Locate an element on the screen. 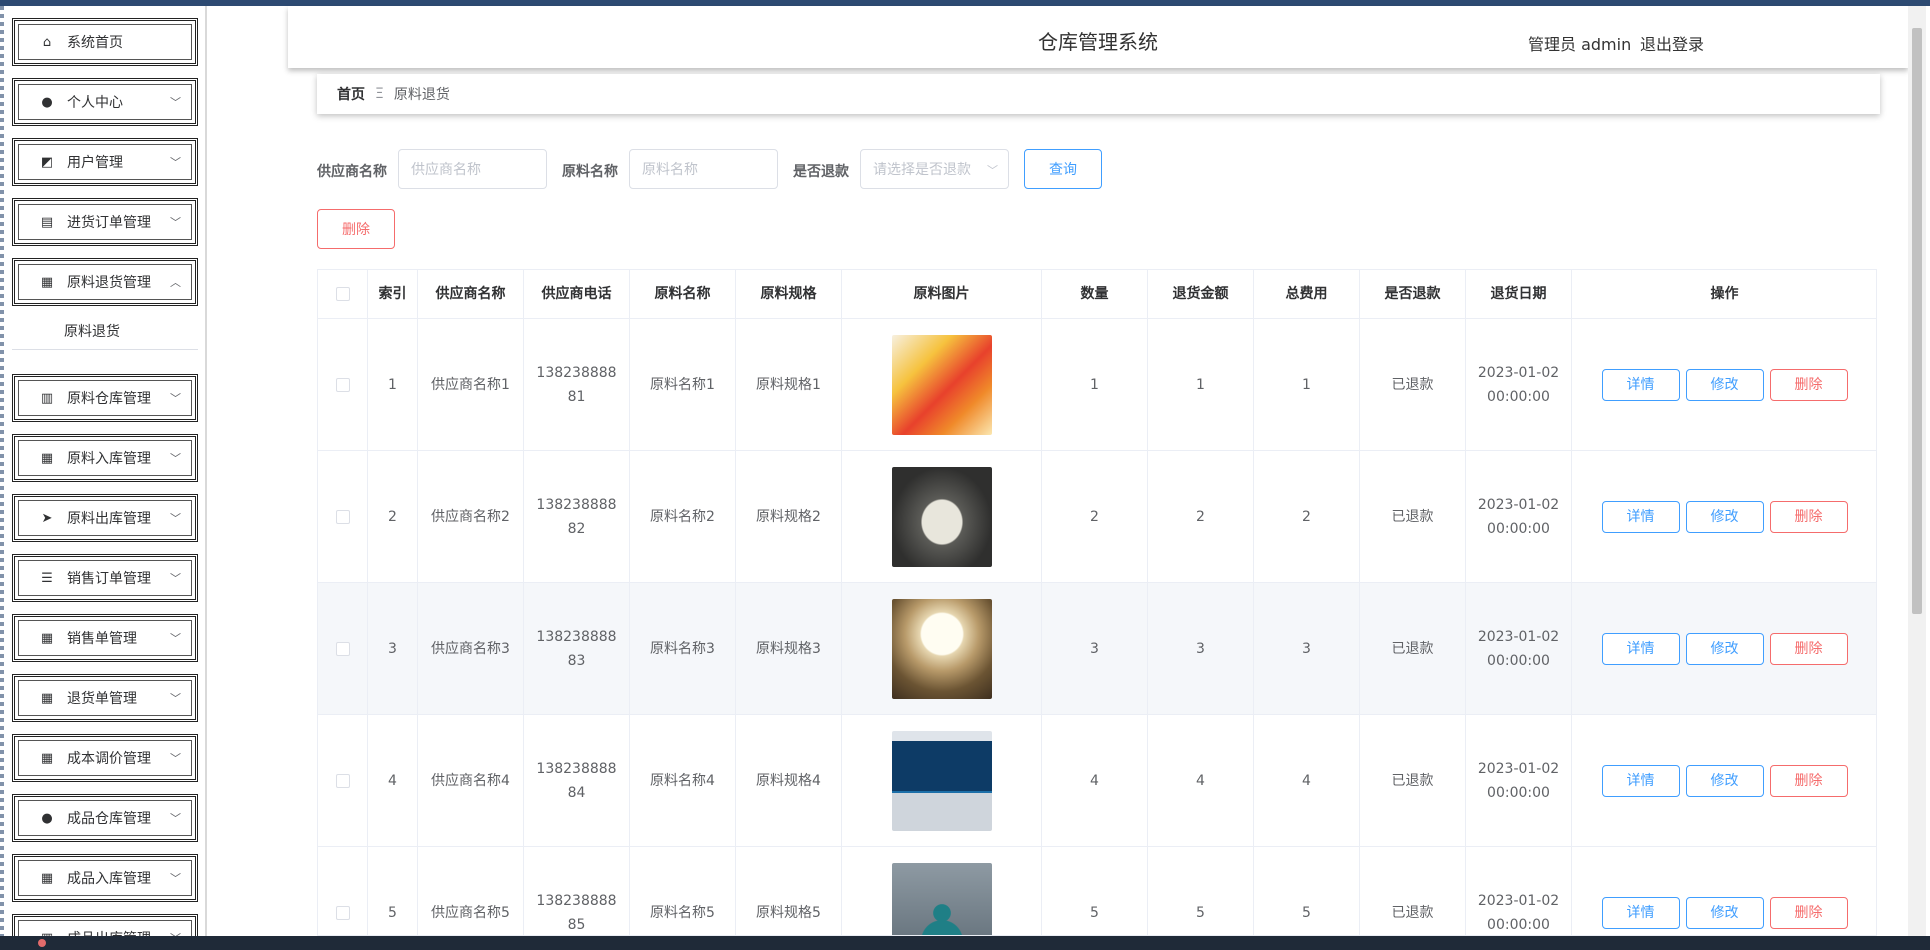 Image resolution: width=1930 pixels, height=950 pixels. sidebar-item-9: ☰ 销售订单管理 ﹀ is located at coordinates (105, 578).